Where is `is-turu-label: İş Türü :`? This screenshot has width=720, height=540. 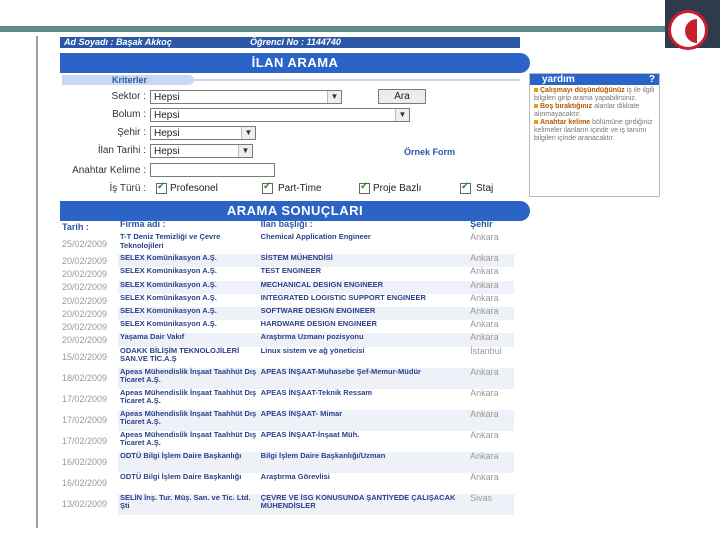 is-turu-label: İş Türü : is located at coordinates (128, 188).